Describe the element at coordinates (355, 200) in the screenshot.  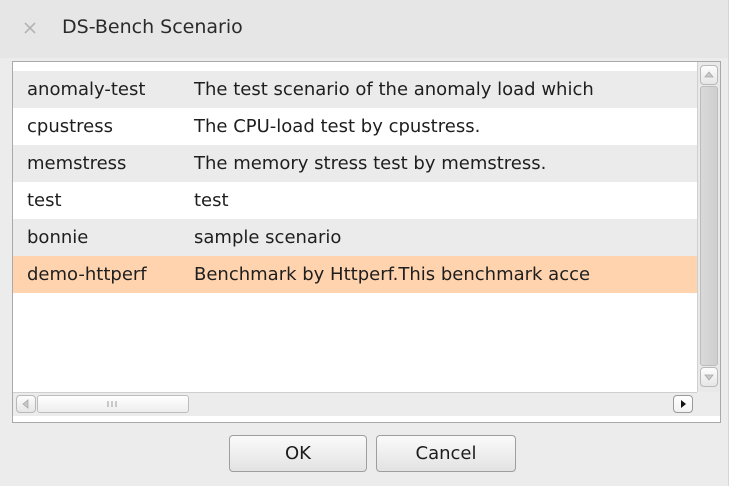
I see `table-row: test test` at that location.